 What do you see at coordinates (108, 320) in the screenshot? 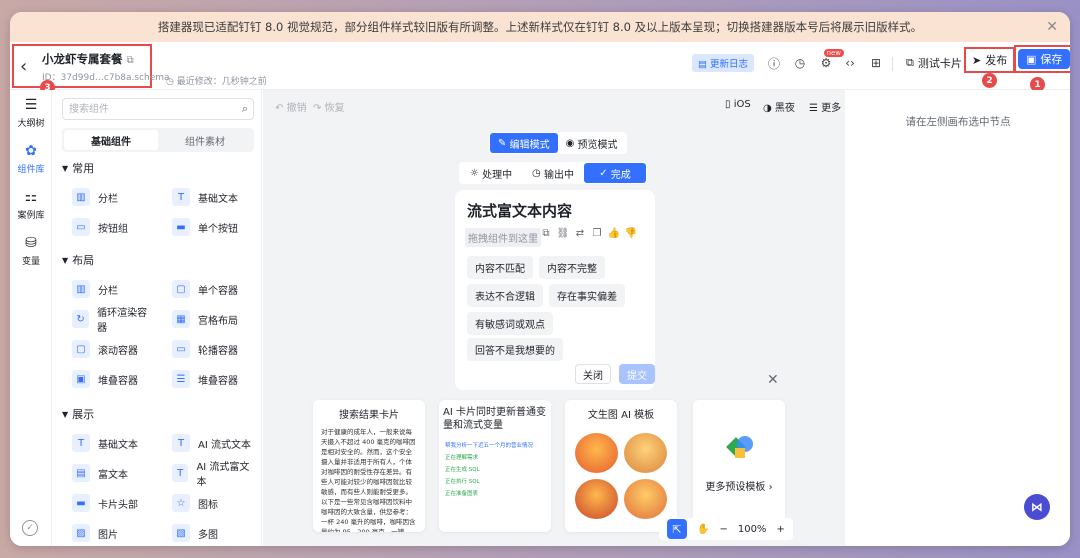
I see `comp-loop-container: ↻ 循环渲染容器` at bounding box center [108, 320].